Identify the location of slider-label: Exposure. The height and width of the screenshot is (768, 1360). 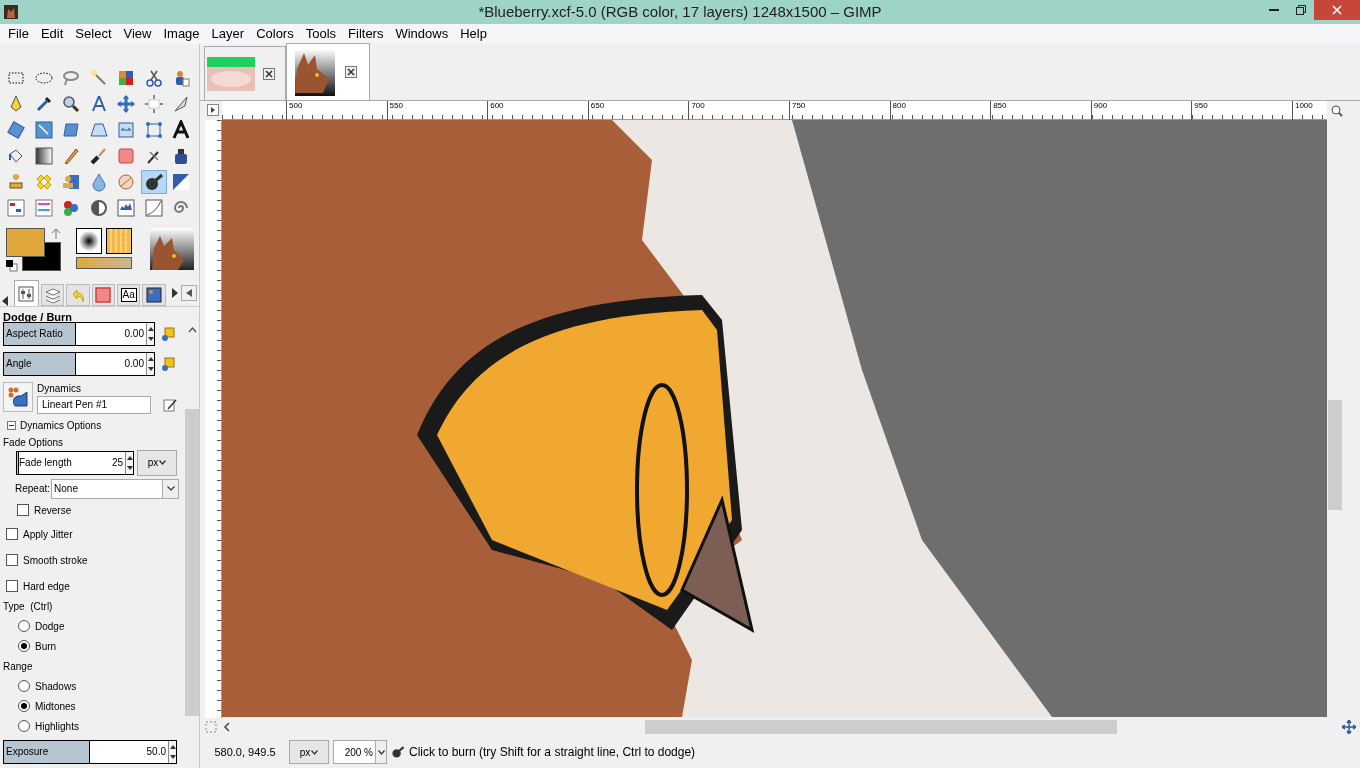
(27, 752).